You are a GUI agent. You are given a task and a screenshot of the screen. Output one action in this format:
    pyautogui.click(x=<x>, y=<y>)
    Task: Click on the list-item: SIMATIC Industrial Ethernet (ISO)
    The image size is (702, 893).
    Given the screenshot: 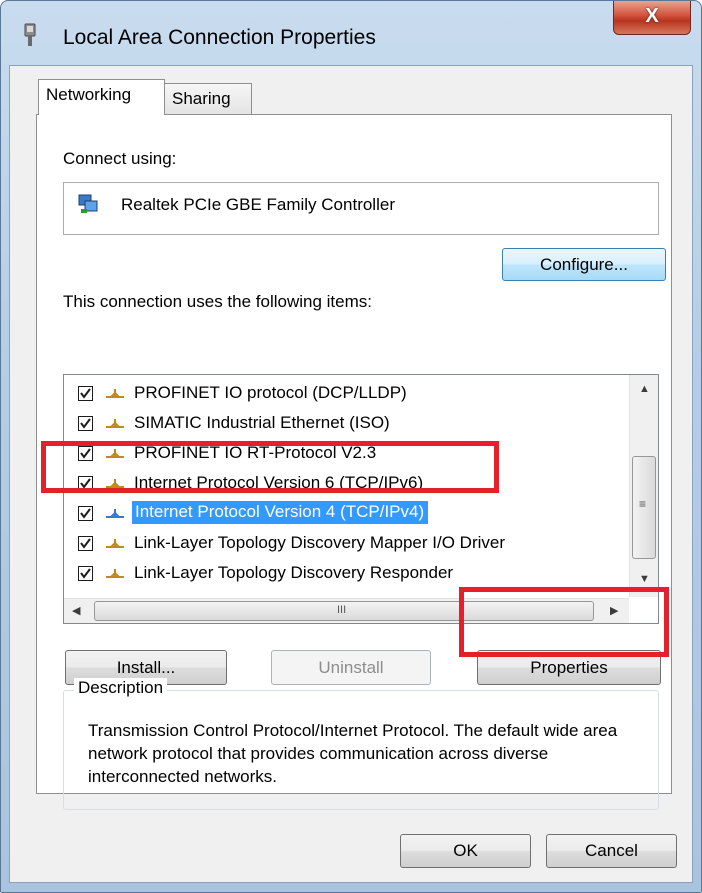 What is the action you would take?
    pyautogui.click(x=344, y=424)
    